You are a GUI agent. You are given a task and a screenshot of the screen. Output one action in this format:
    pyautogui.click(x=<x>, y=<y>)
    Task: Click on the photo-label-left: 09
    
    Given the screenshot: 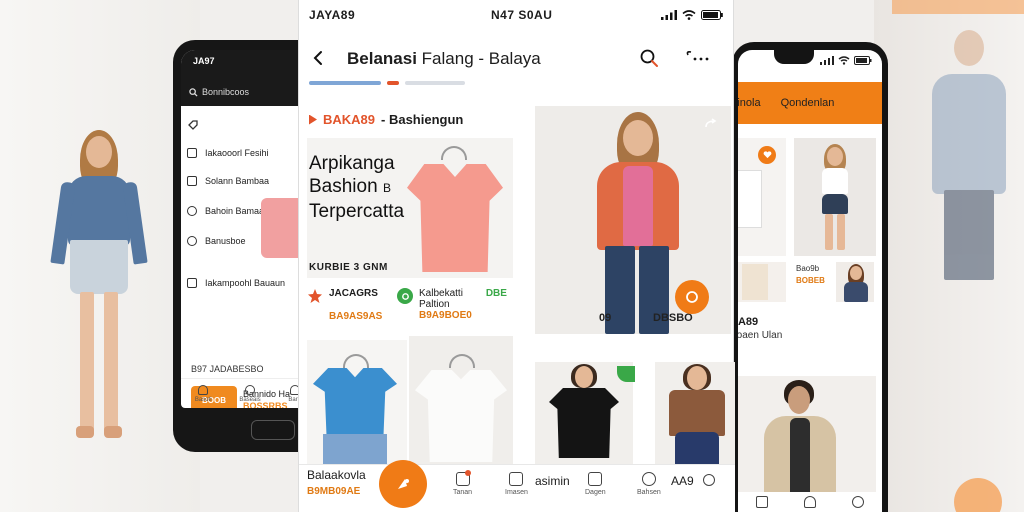 What is the action you would take?
    pyautogui.click(x=605, y=318)
    